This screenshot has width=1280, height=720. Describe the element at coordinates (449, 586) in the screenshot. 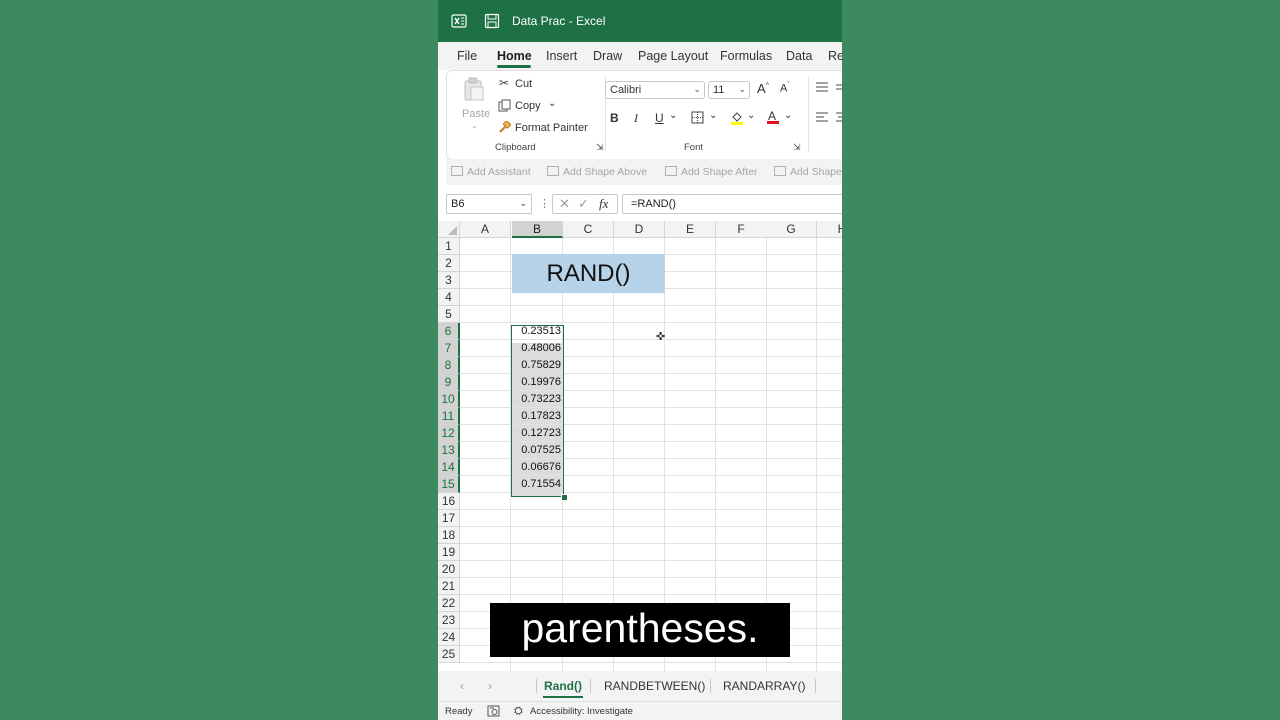

I see `row-header-21: 21` at that location.